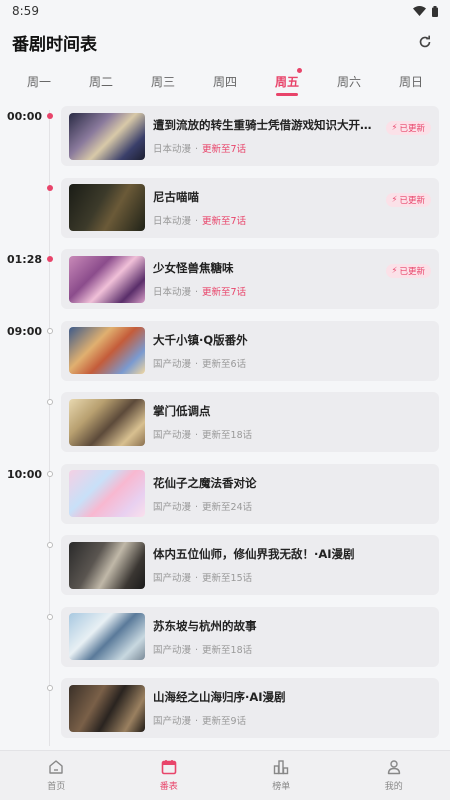 The height and width of the screenshot is (800, 450). I want to click on anime-meta: 国产动漫 · 更新至9话, so click(200, 721).